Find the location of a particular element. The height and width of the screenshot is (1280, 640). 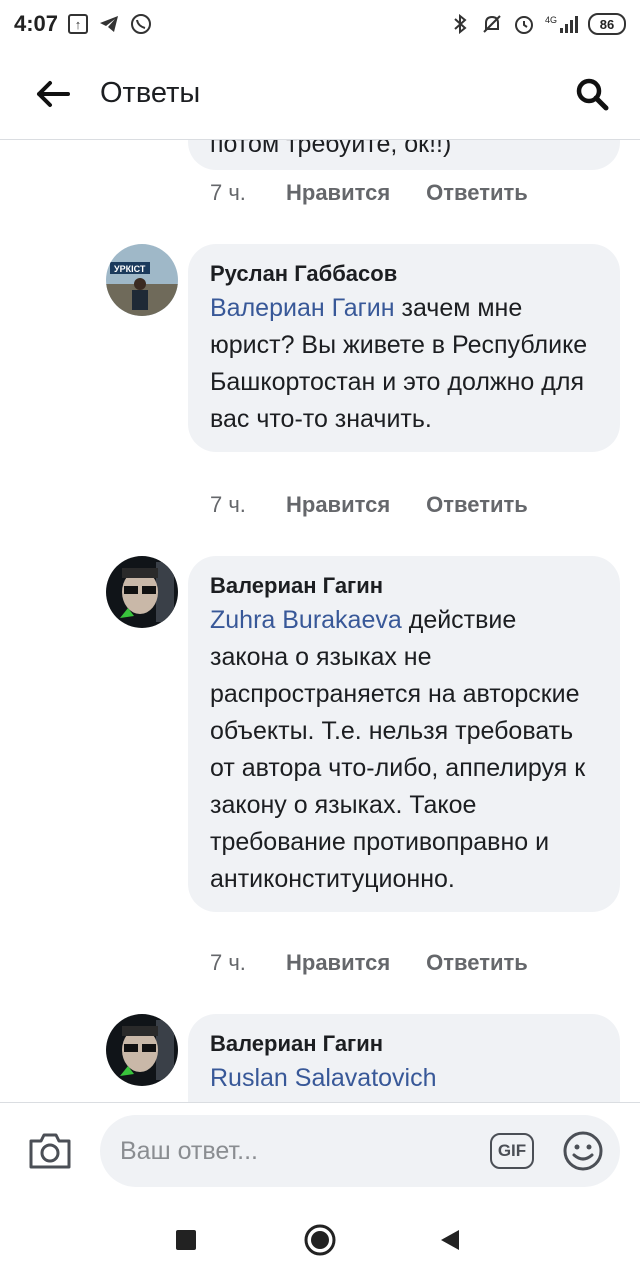

home-button is located at coordinates (320, 1240).